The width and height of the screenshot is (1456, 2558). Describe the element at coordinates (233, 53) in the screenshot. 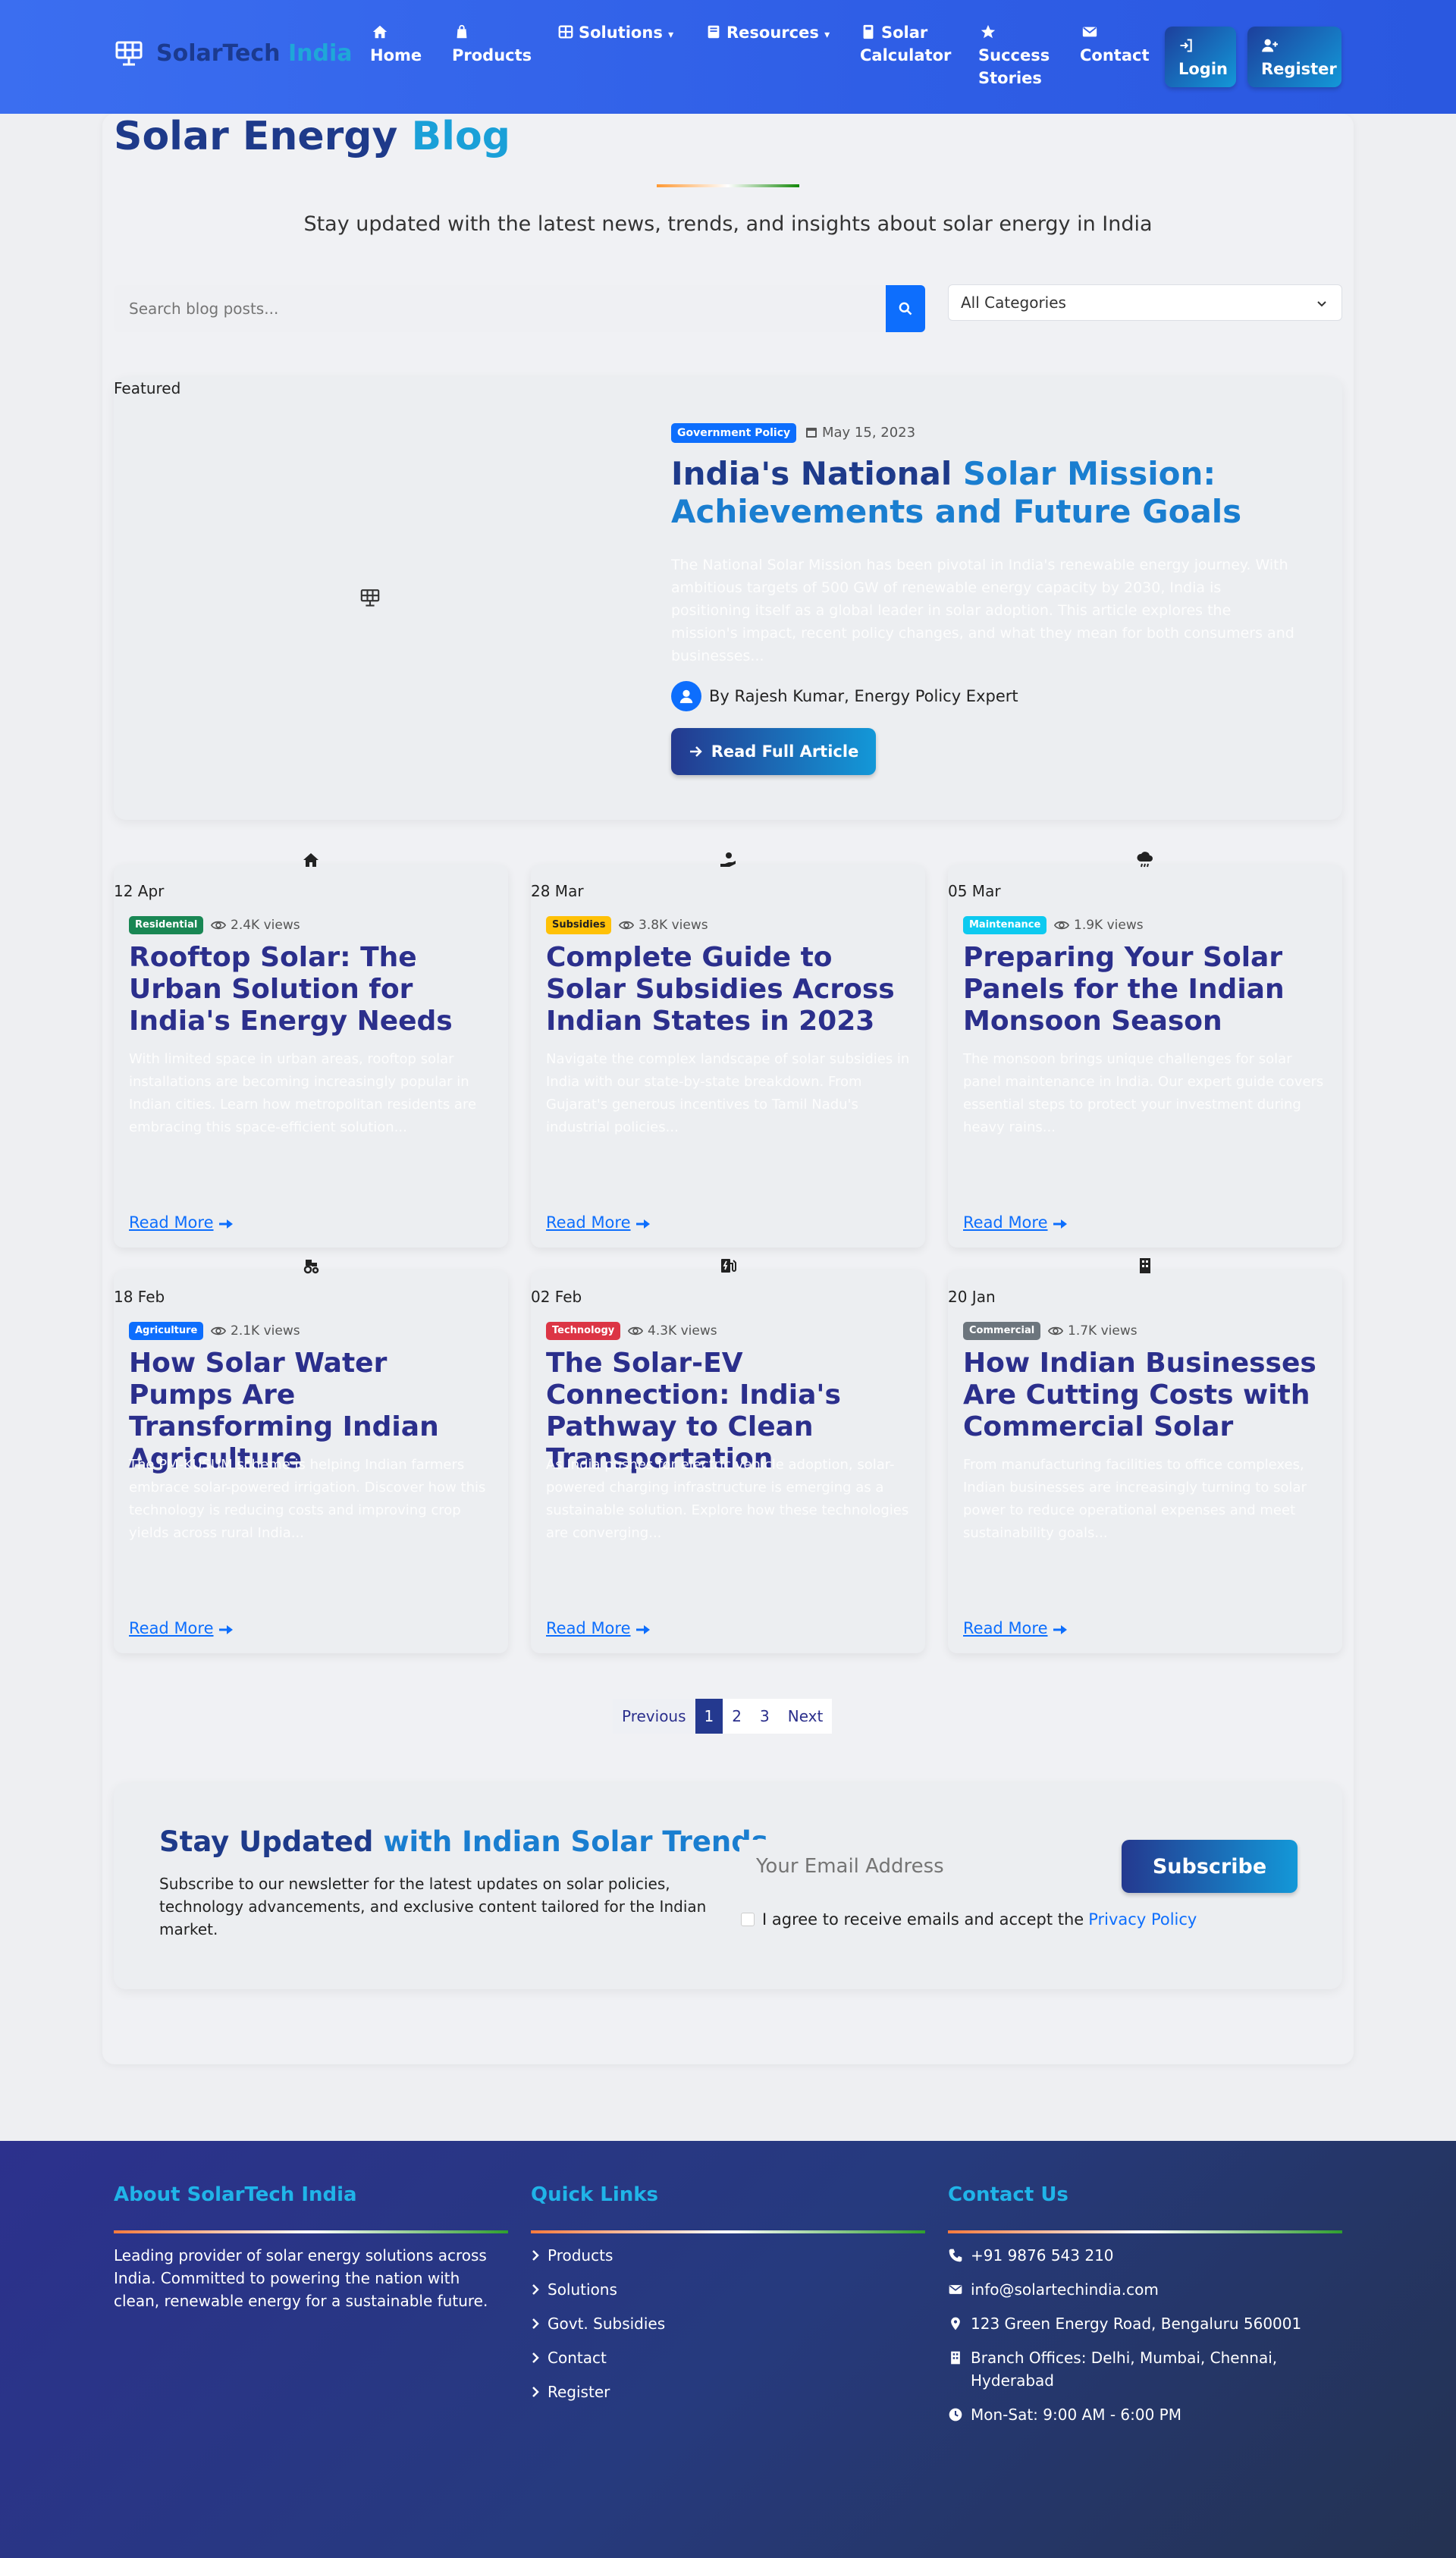

I see `brand-logo: SolarTech India` at that location.